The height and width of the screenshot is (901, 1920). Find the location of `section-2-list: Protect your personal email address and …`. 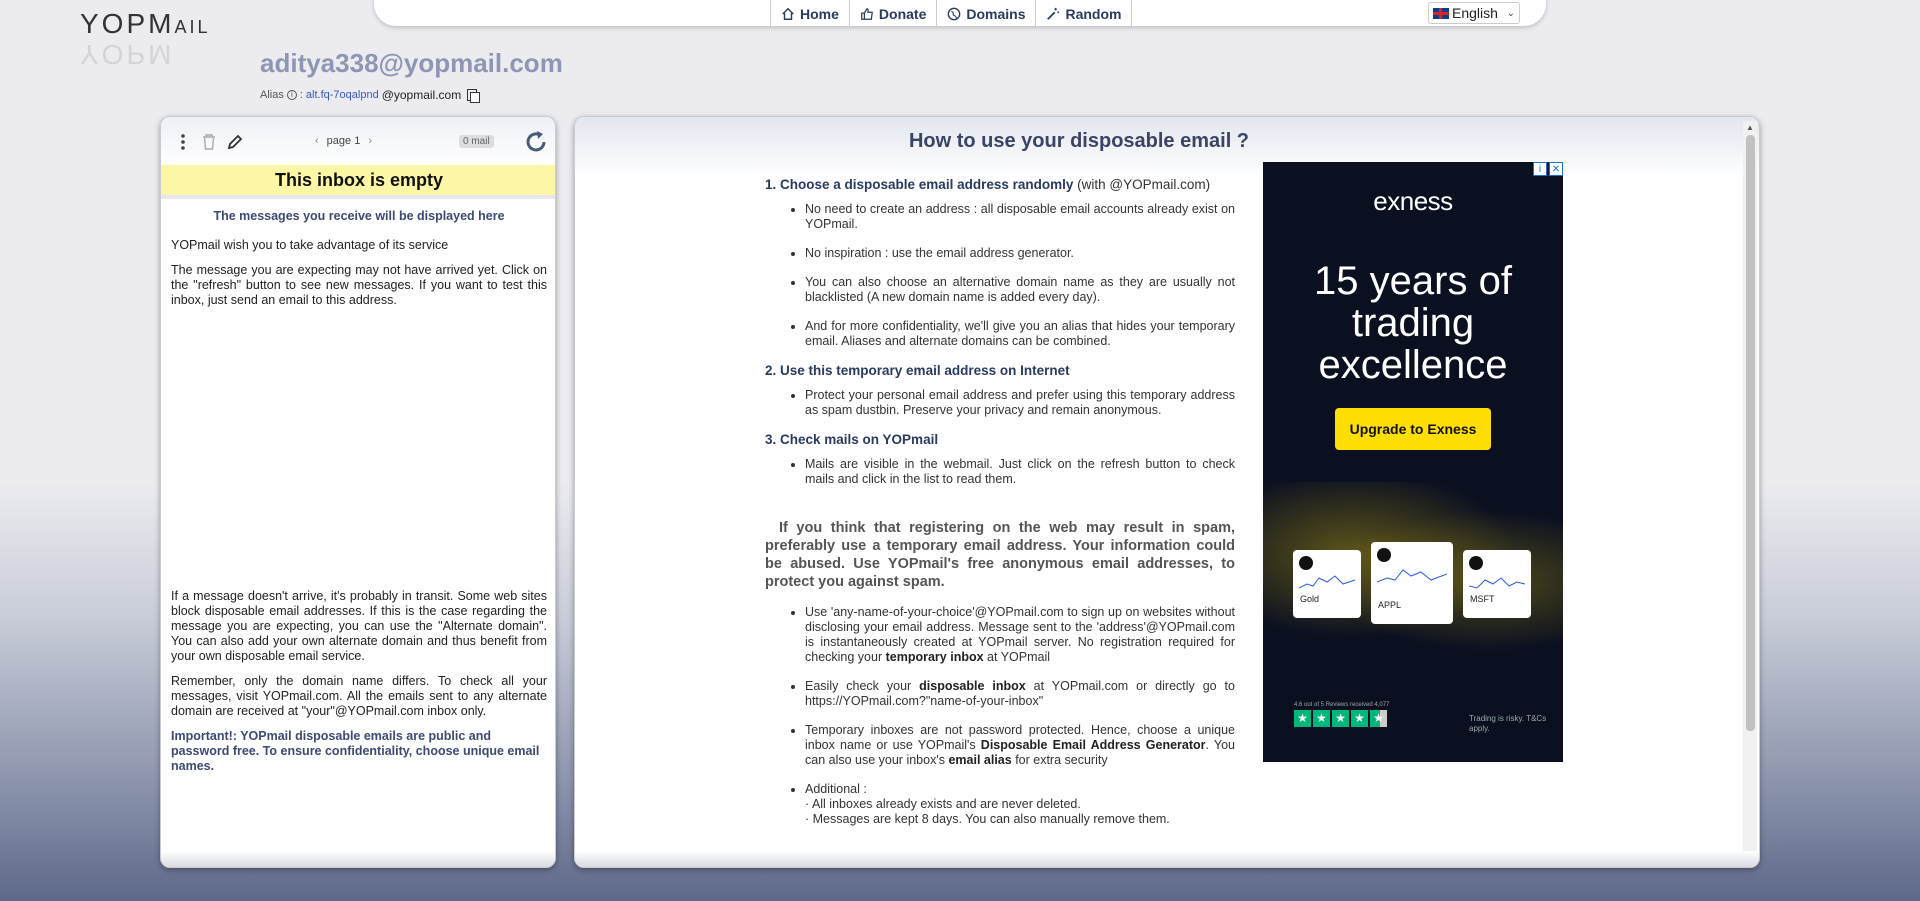

section-2-list: Protect your personal email address and … is located at coordinates (1000, 403).